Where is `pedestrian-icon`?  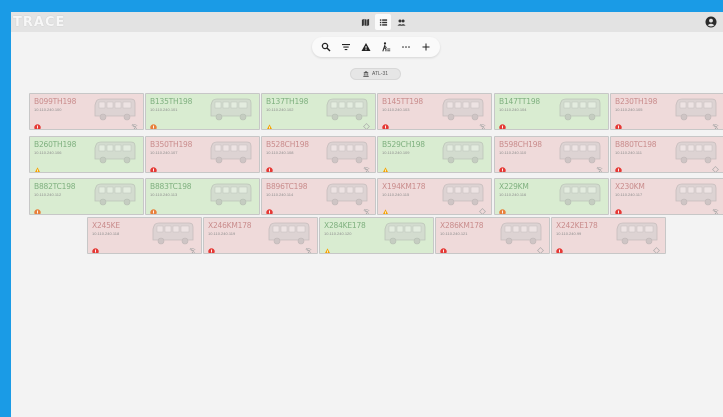 pedestrian-icon is located at coordinates (386, 47).